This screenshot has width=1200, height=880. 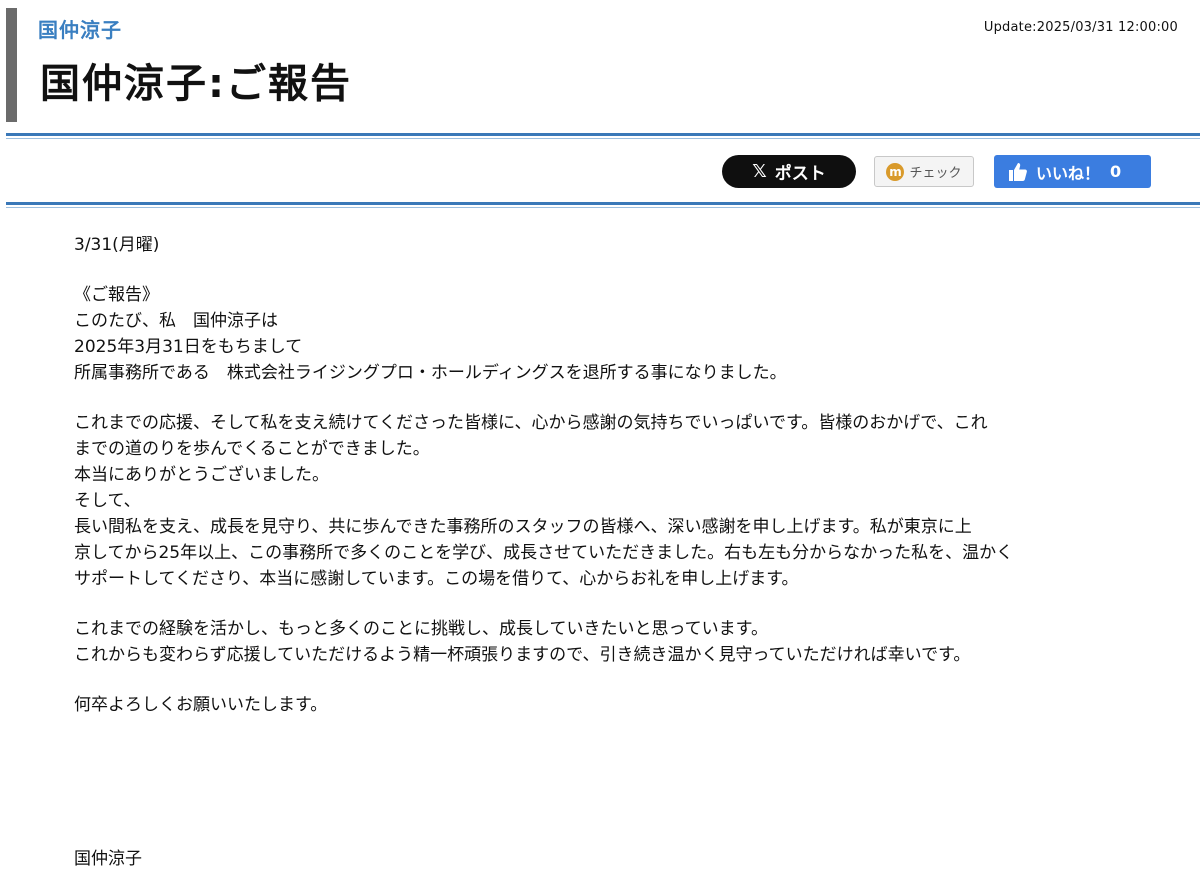 What do you see at coordinates (1116, 171) in the screenshot?
I see `like-count: 0` at bounding box center [1116, 171].